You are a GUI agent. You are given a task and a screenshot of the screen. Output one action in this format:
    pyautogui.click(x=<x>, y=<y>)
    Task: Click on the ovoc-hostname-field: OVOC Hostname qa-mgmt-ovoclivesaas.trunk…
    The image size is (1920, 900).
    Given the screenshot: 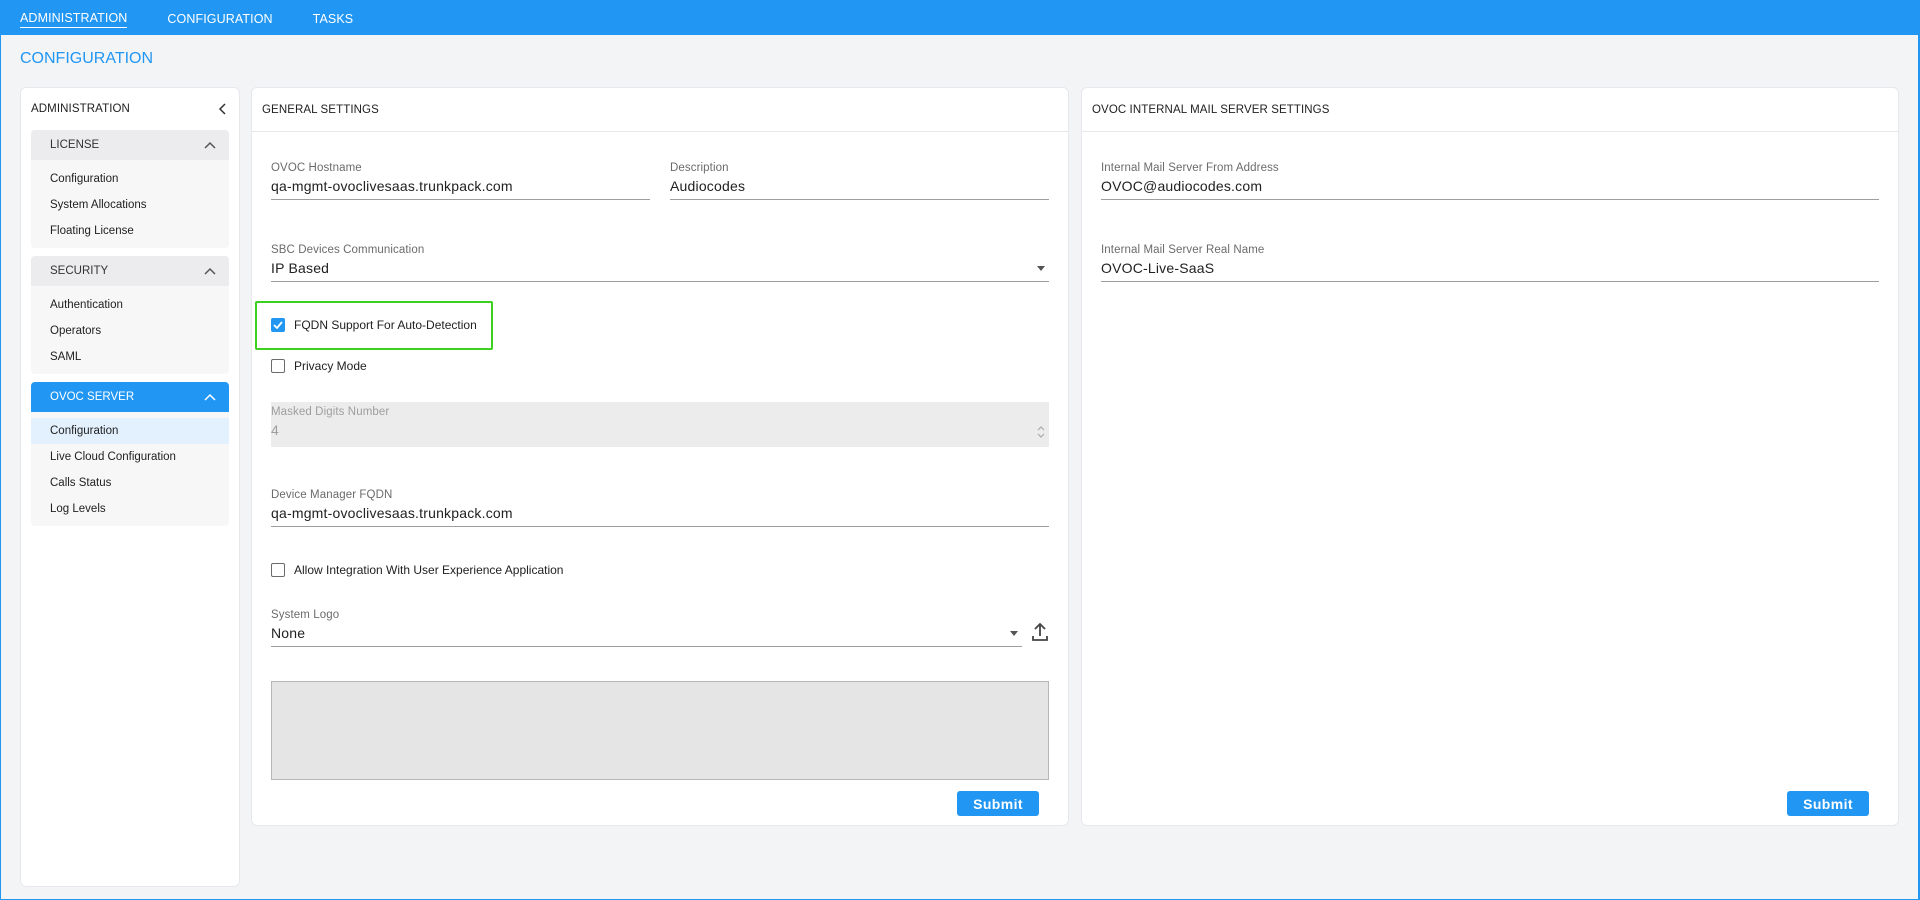 What is the action you would take?
    pyautogui.click(x=460, y=181)
    